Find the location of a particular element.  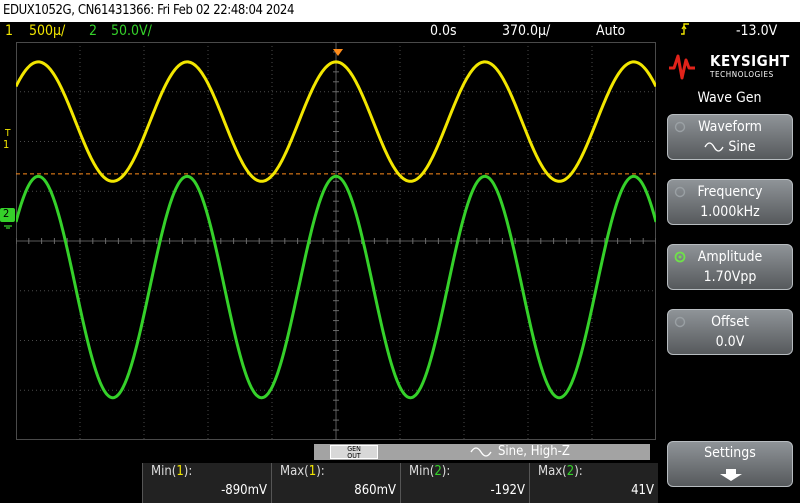

waveform-softkey: Waveform Sine is located at coordinates (730, 137).